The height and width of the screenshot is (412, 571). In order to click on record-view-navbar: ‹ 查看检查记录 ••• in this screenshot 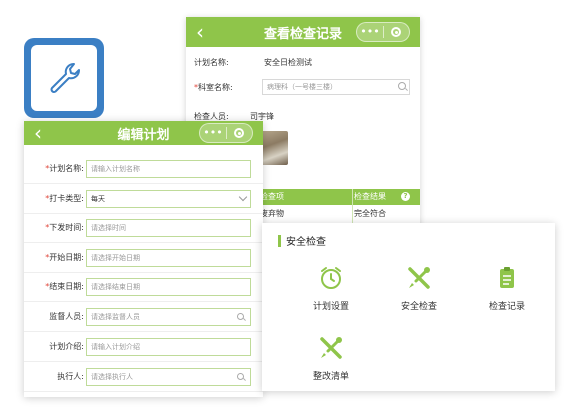, I will do `click(303, 32)`.